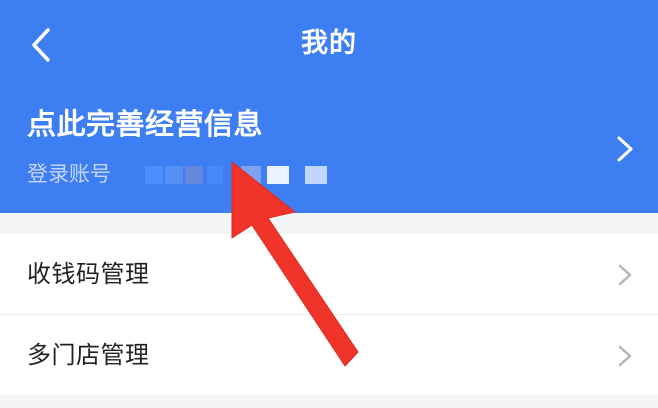 The height and width of the screenshot is (408, 658). I want to click on account-label: 登录账号, so click(69, 174).